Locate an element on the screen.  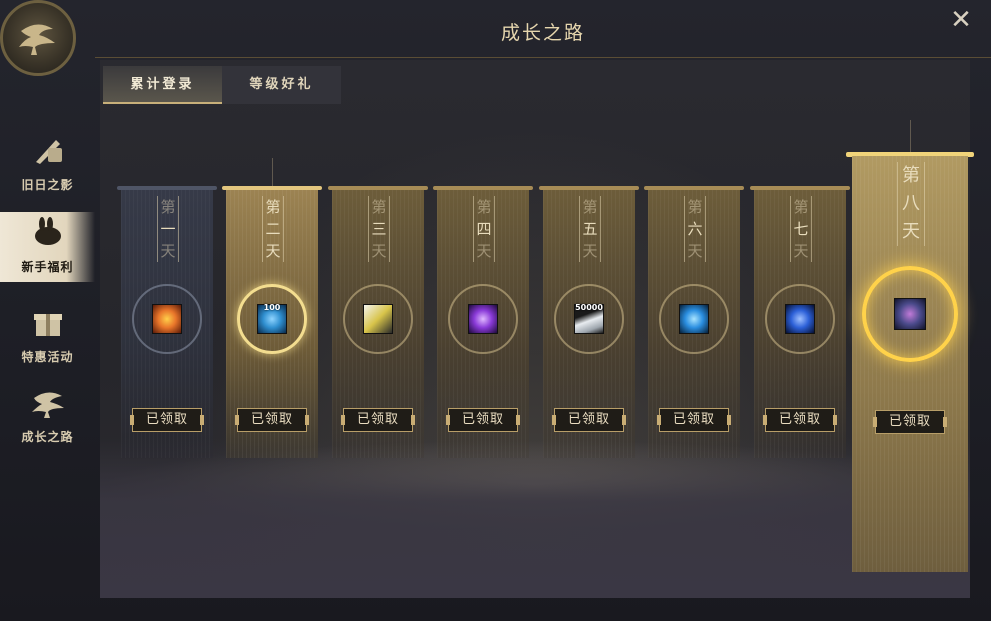
window-title: 成长之路 is located at coordinates (542, 33).